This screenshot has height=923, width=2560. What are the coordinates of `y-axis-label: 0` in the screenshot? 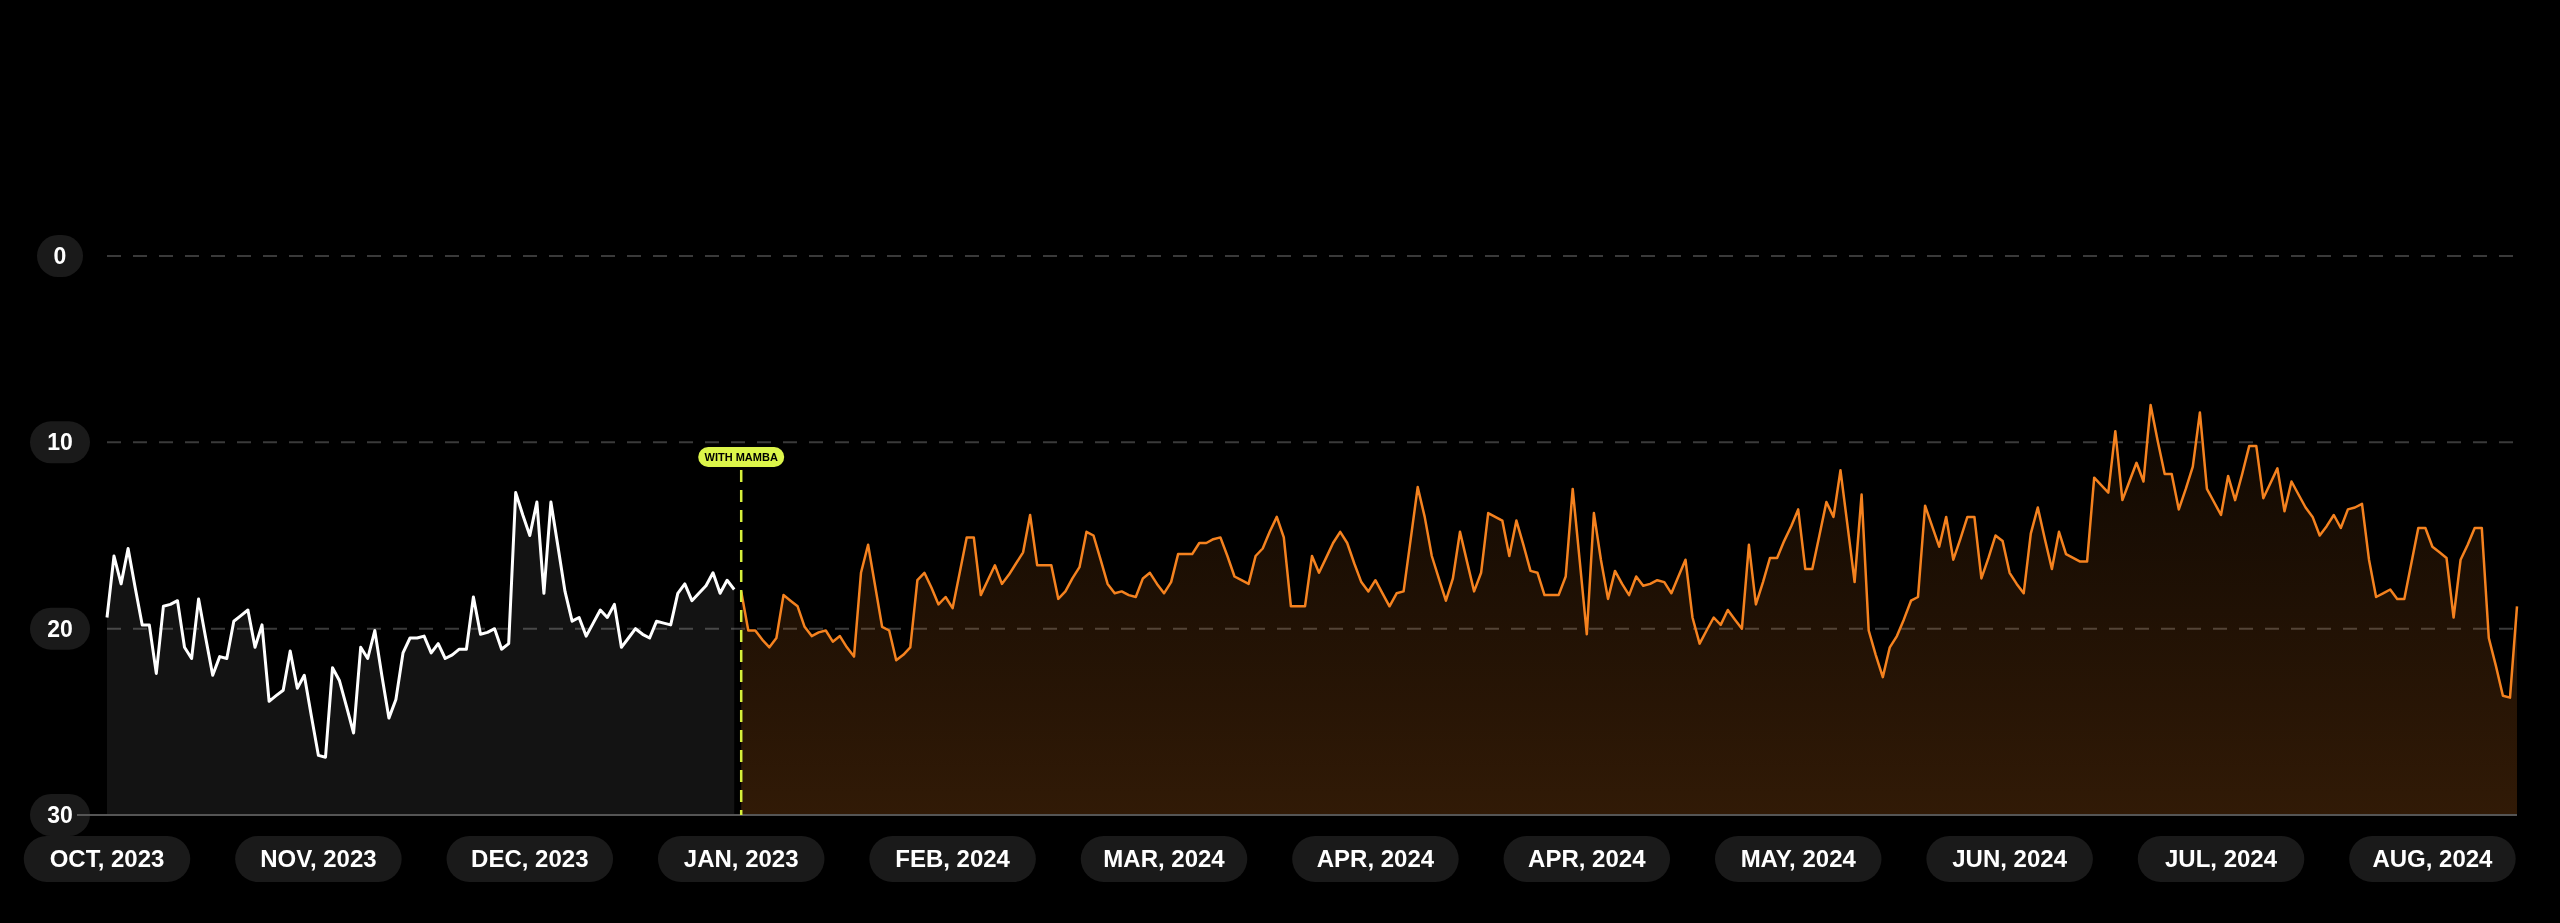 It's located at (60, 256).